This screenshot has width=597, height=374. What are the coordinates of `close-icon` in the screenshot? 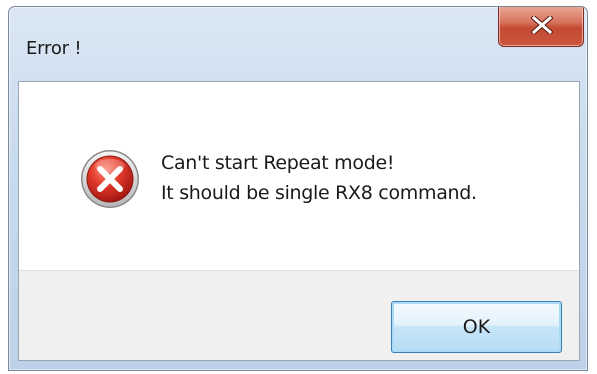 It's located at (542, 25).